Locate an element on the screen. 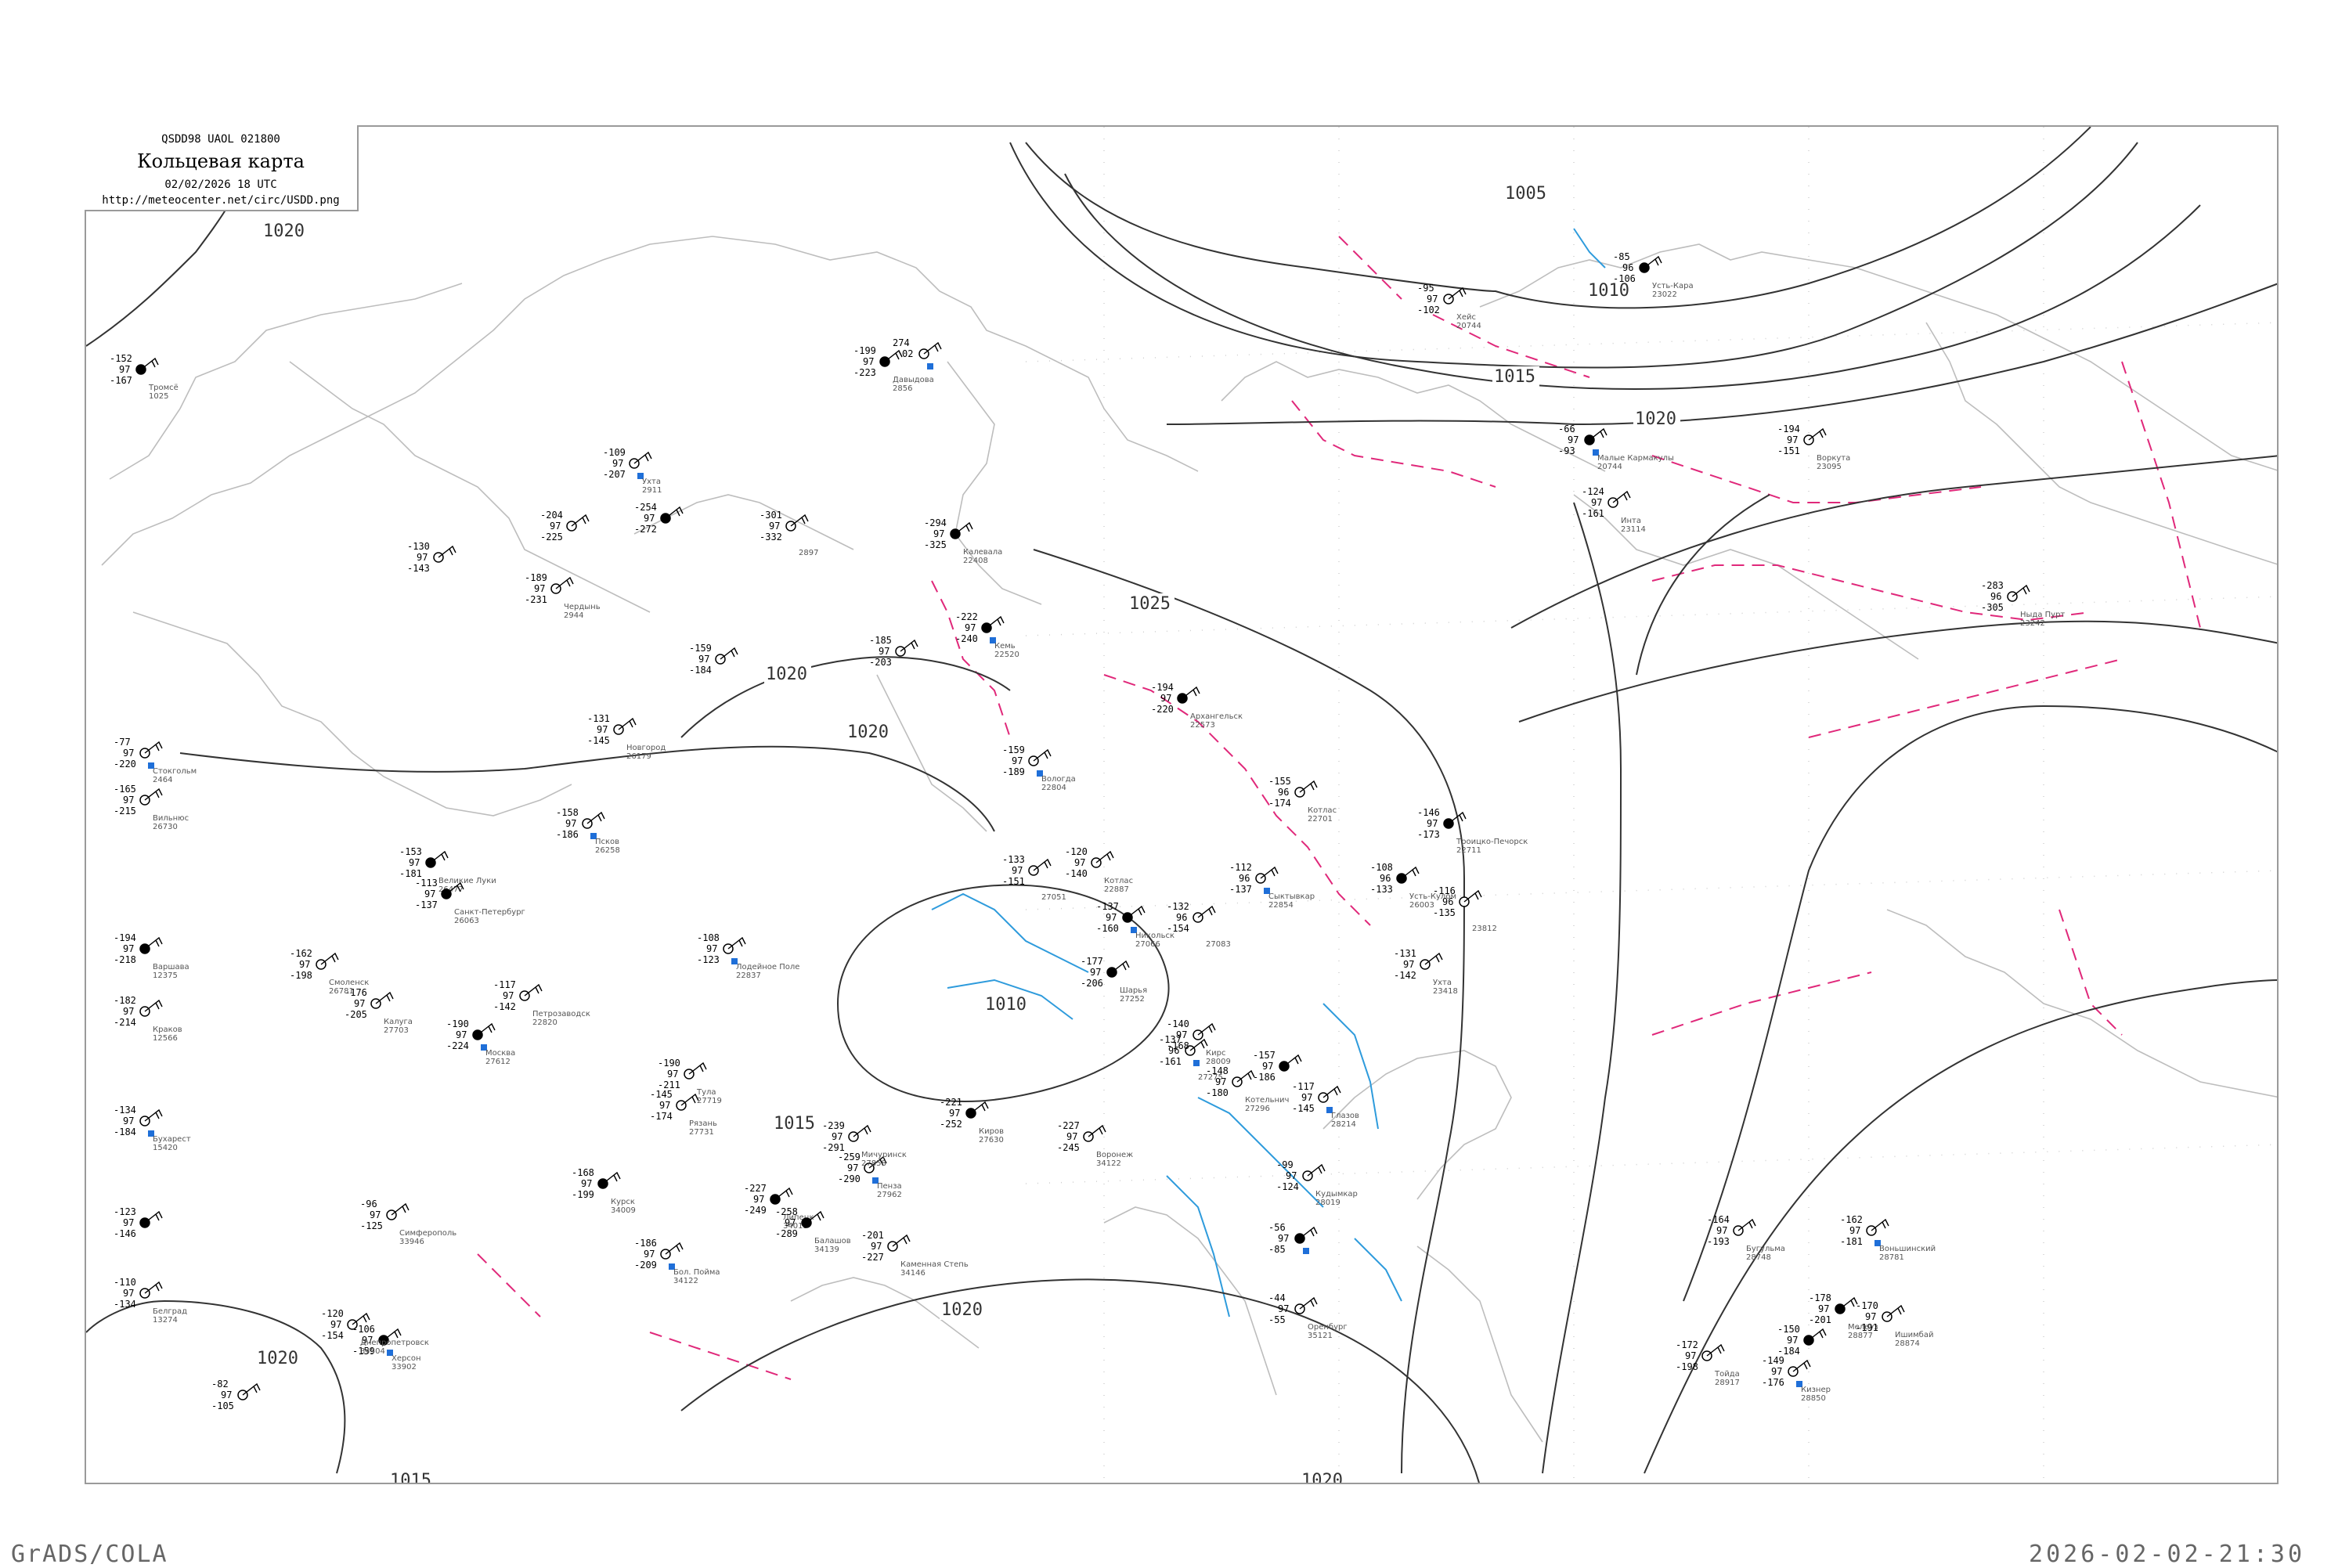  station-plot: -12097-140 Котлас22887 is located at coordinates (1099, 870).